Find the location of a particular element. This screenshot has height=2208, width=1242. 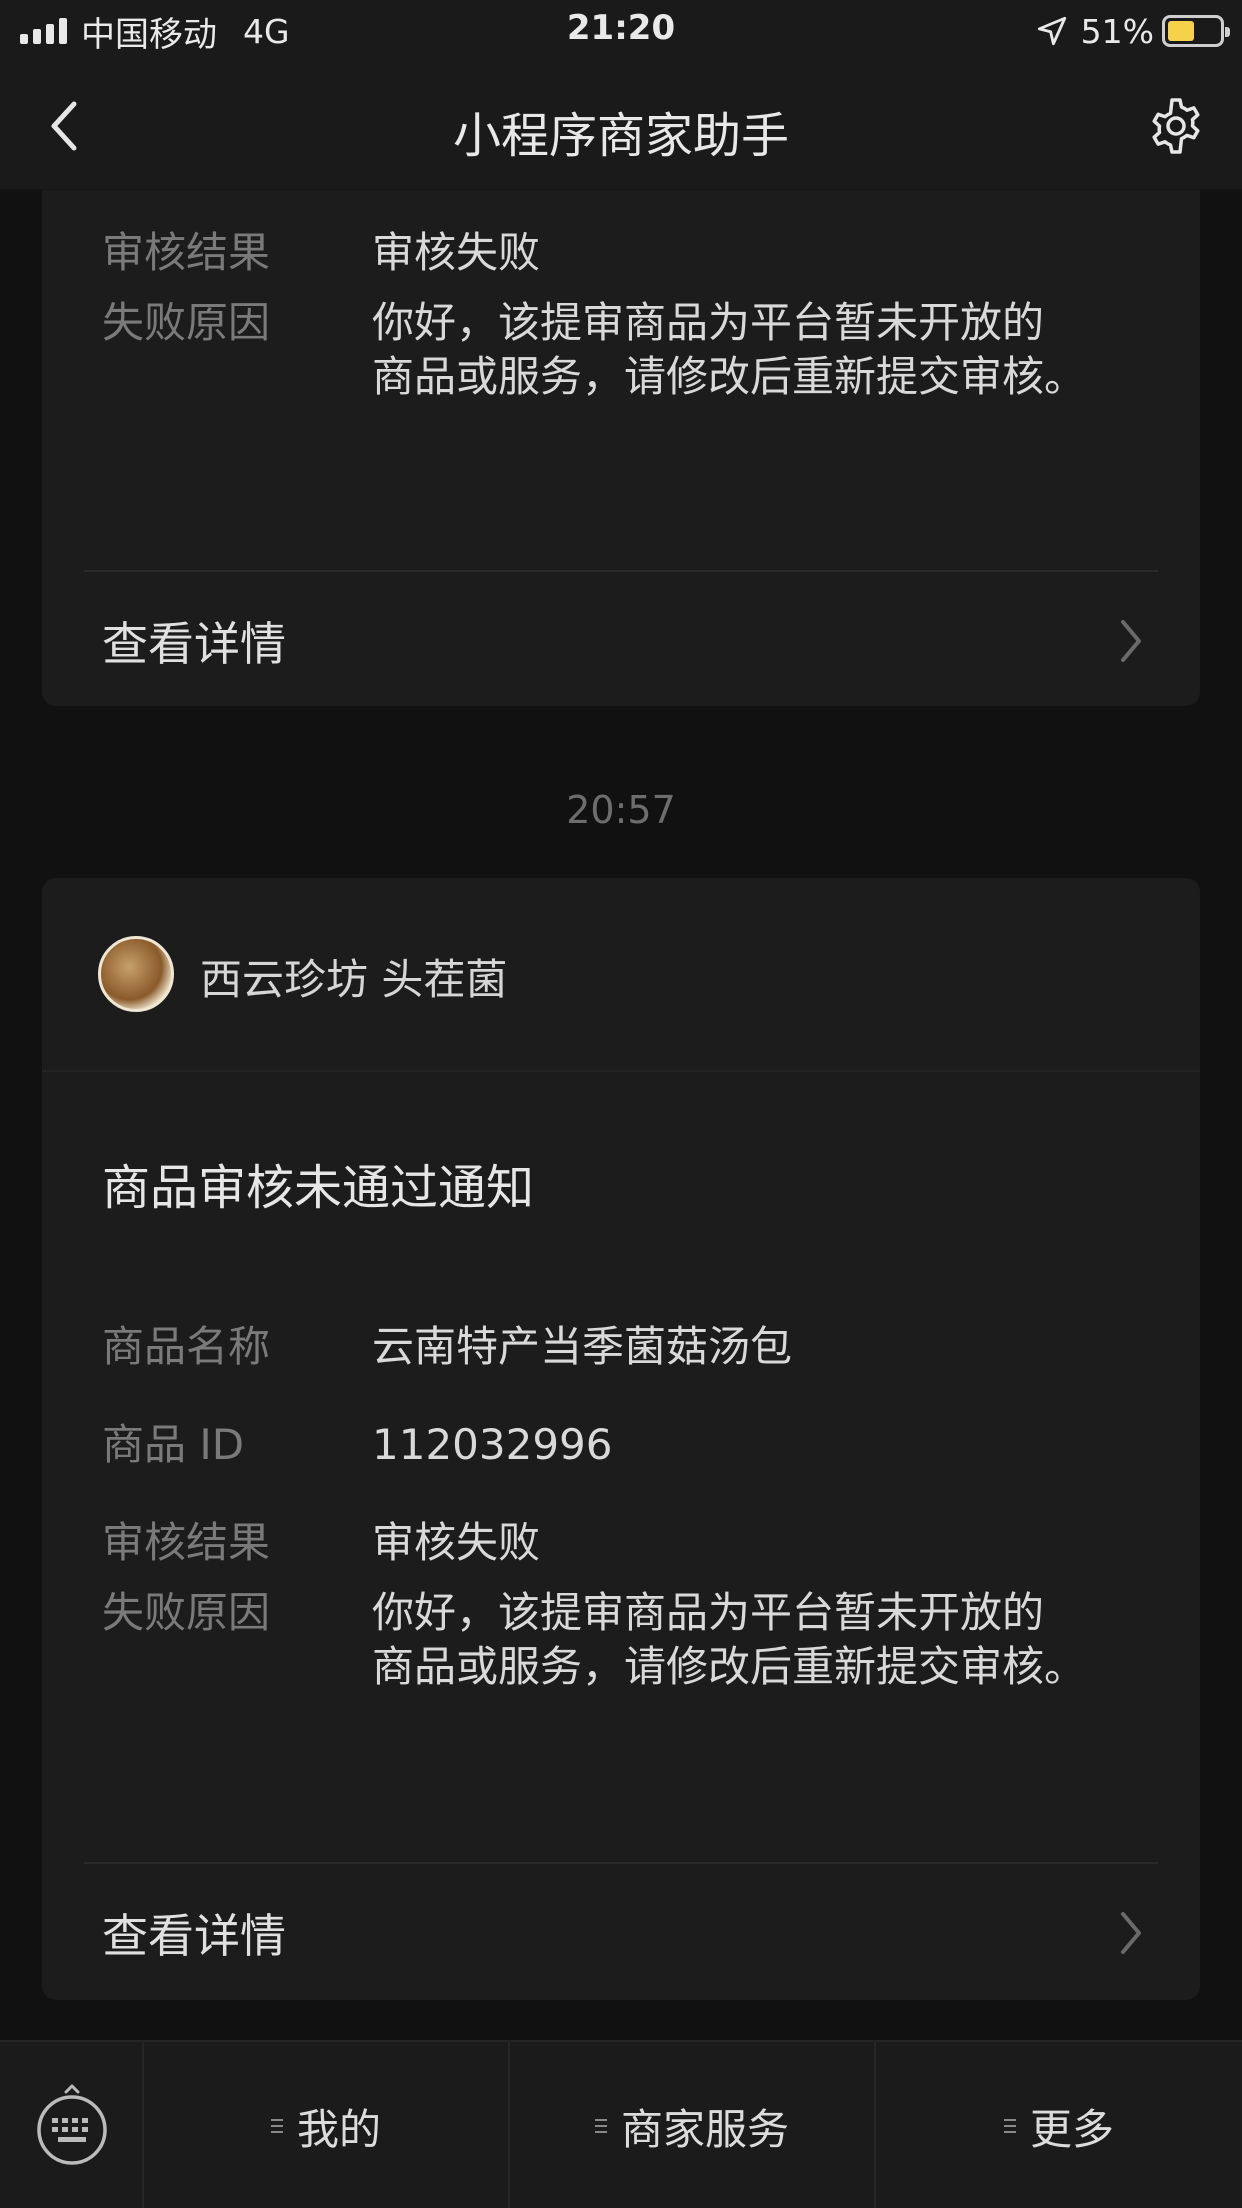

toolbar-item-more: 更多 is located at coordinates (1059, 2125).